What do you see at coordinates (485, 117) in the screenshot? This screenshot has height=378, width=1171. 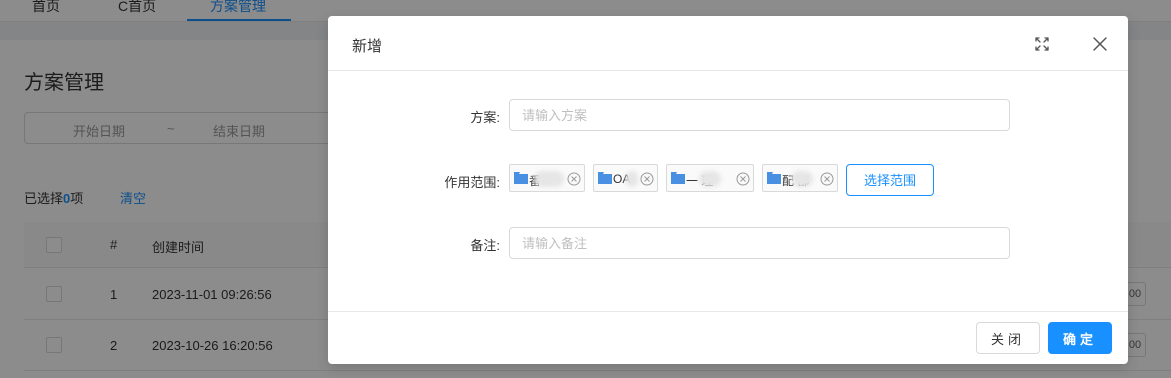 I see `plan-label: 方案:` at bounding box center [485, 117].